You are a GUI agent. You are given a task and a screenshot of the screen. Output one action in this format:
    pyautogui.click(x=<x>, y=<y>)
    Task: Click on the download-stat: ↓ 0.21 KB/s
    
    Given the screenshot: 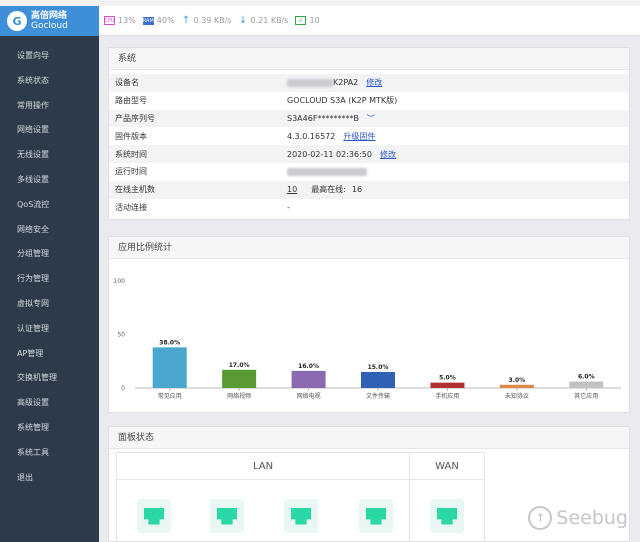 What is the action you would take?
    pyautogui.click(x=264, y=20)
    